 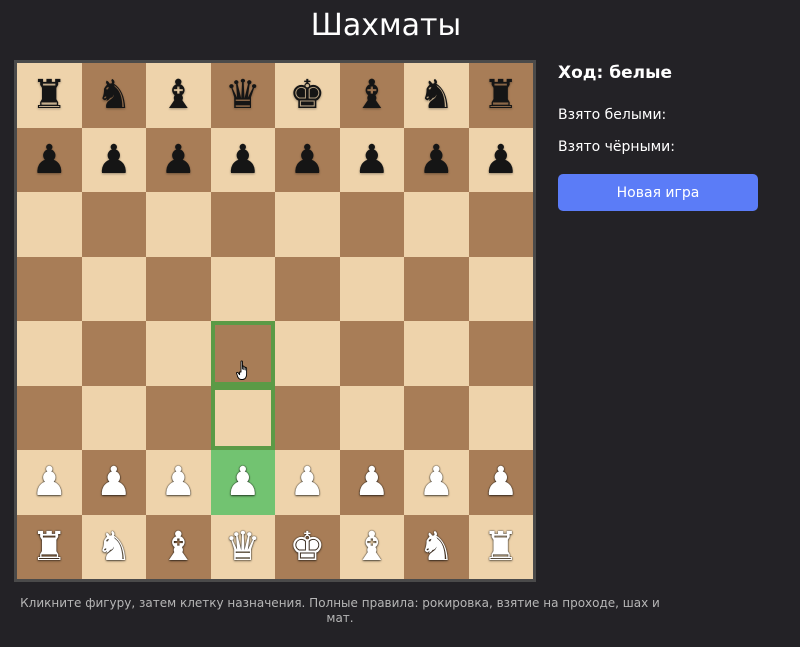 What do you see at coordinates (49, 288) in the screenshot?
I see `square-a5` at bounding box center [49, 288].